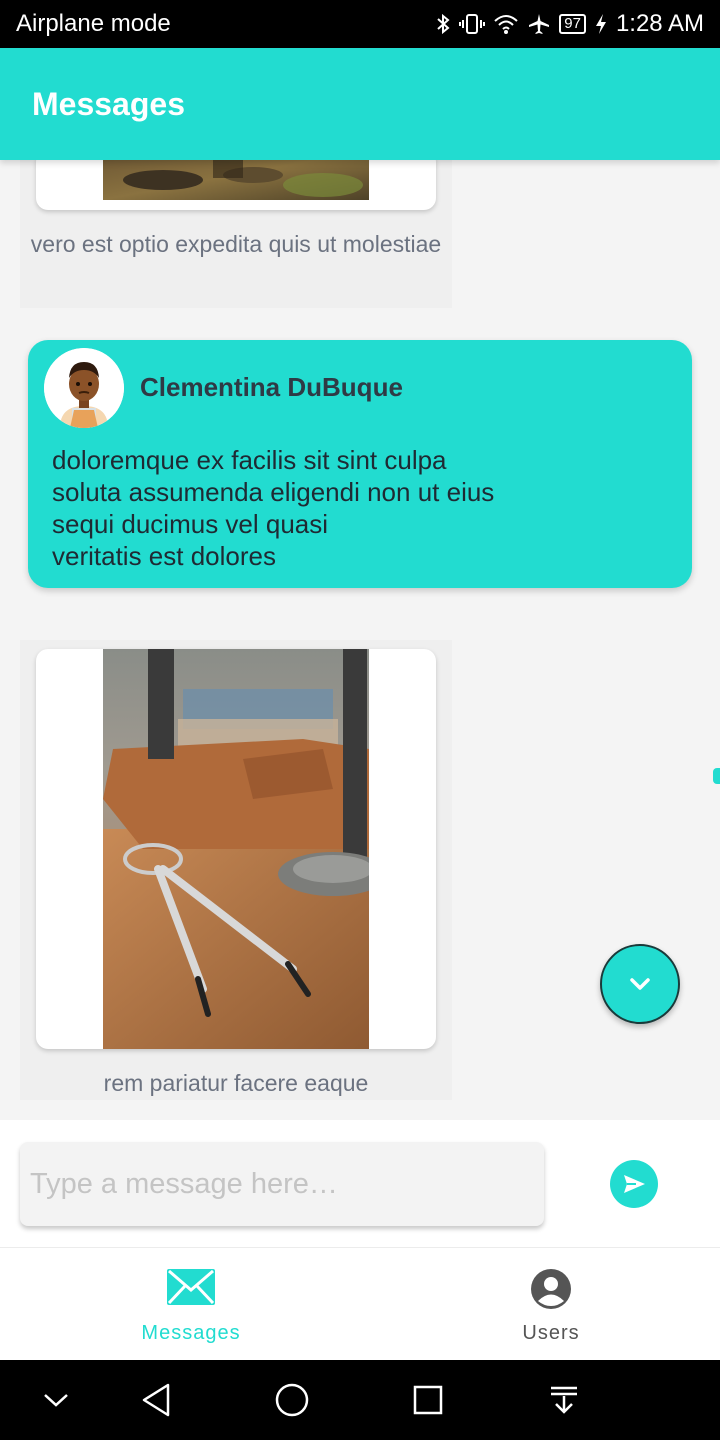 The image size is (720, 1440). I want to click on bluetooth-icon, so click(443, 24).